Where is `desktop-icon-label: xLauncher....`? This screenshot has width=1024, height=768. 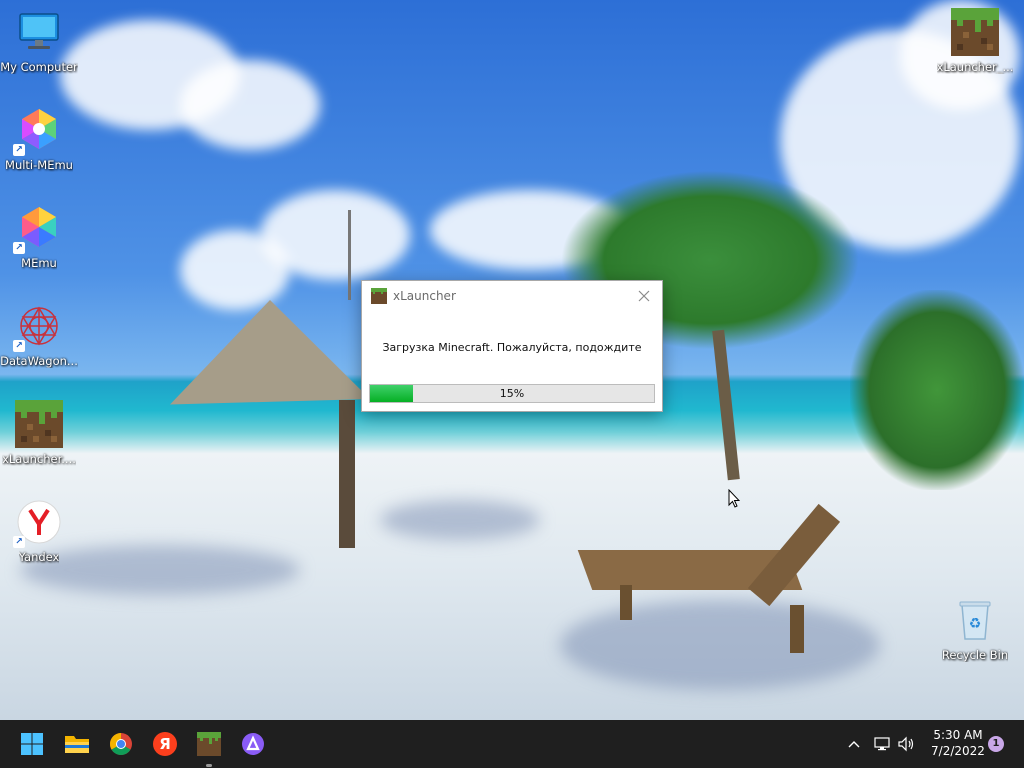
desktop-icon-label: xLauncher.... is located at coordinates (39, 459).